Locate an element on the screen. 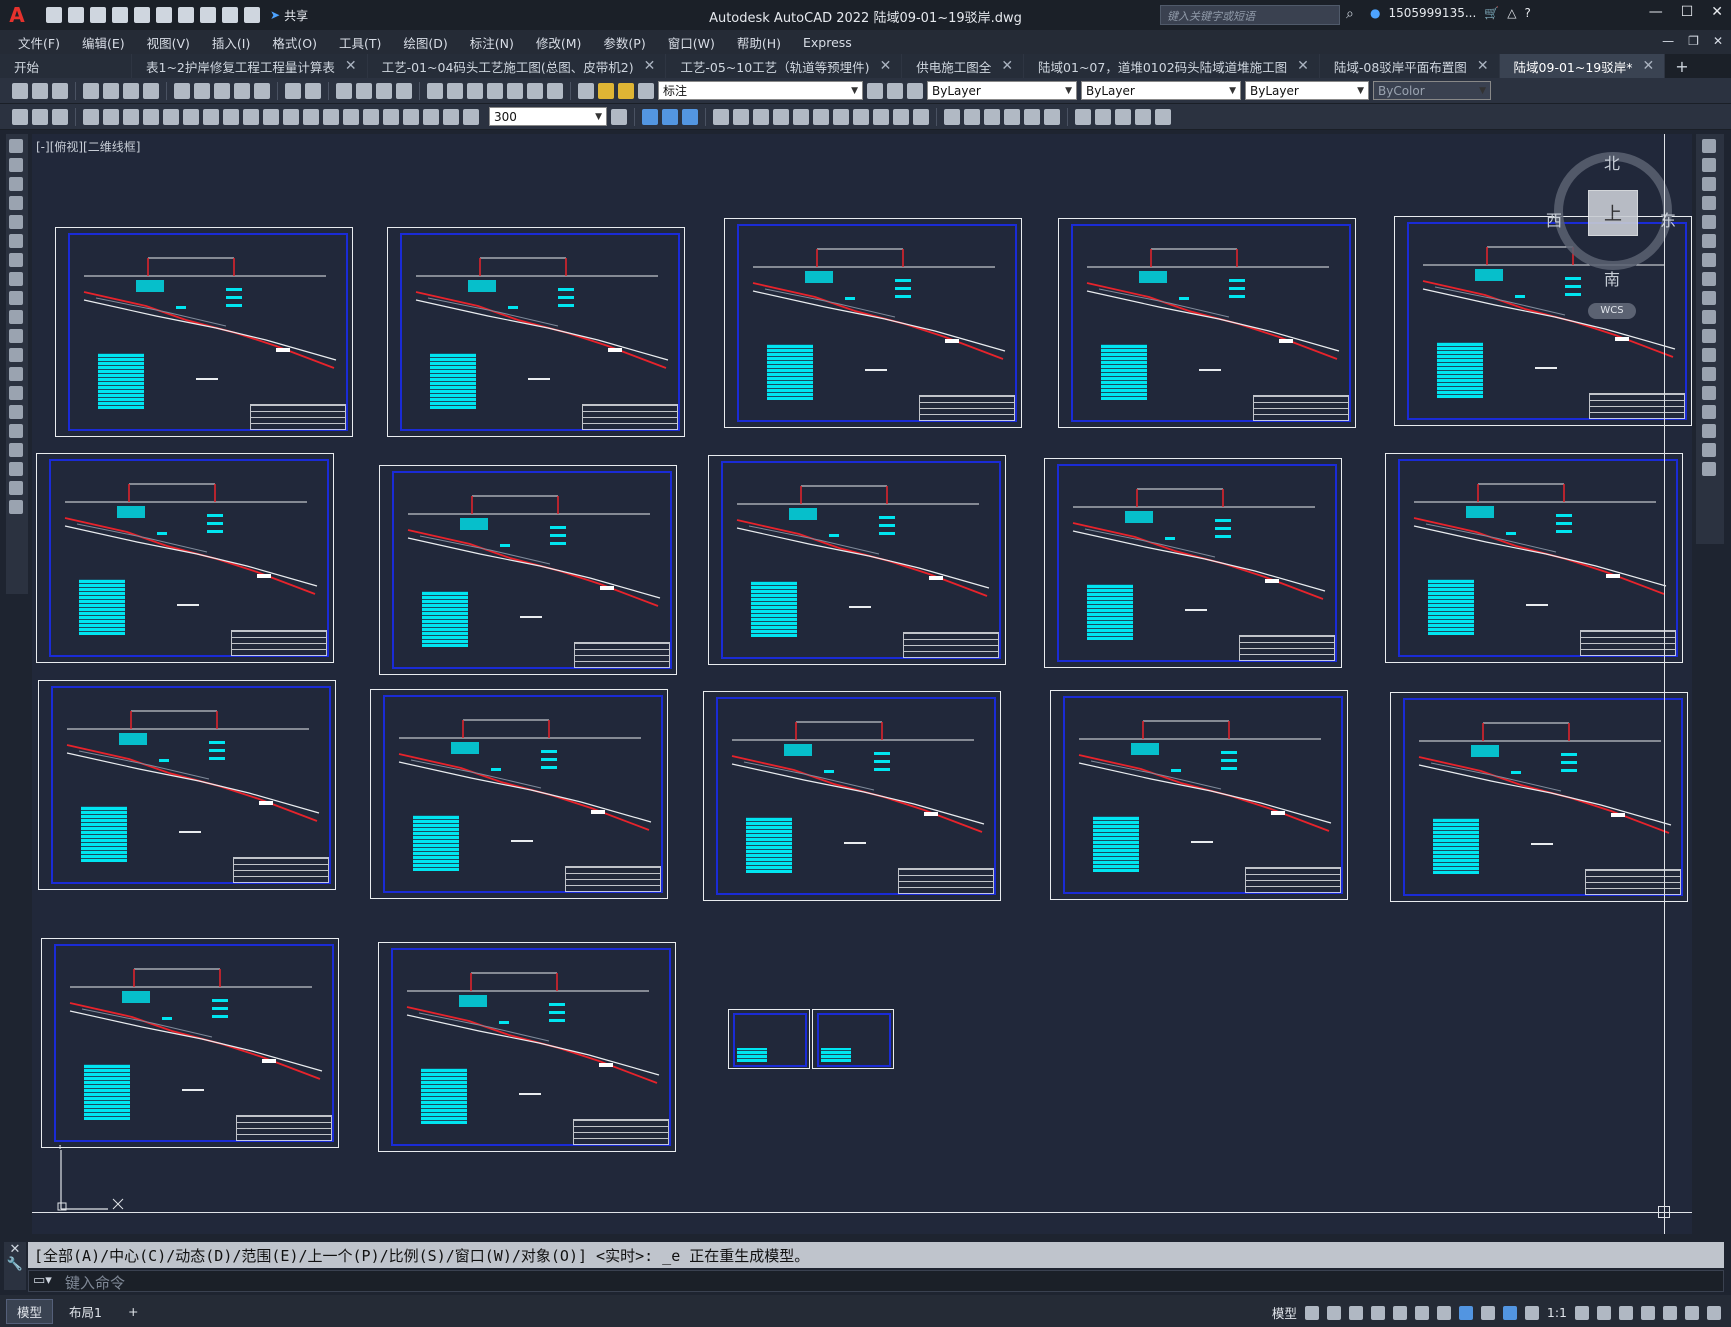 The image size is (1731, 1327). group-bound-icon is located at coordinates (1163, 116).